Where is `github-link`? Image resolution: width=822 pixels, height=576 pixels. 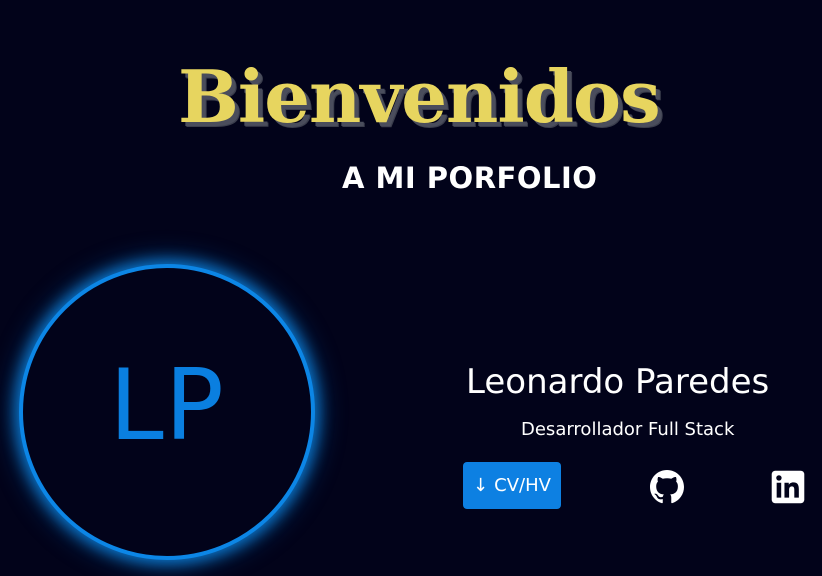
github-link is located at coordinates (667, 487).